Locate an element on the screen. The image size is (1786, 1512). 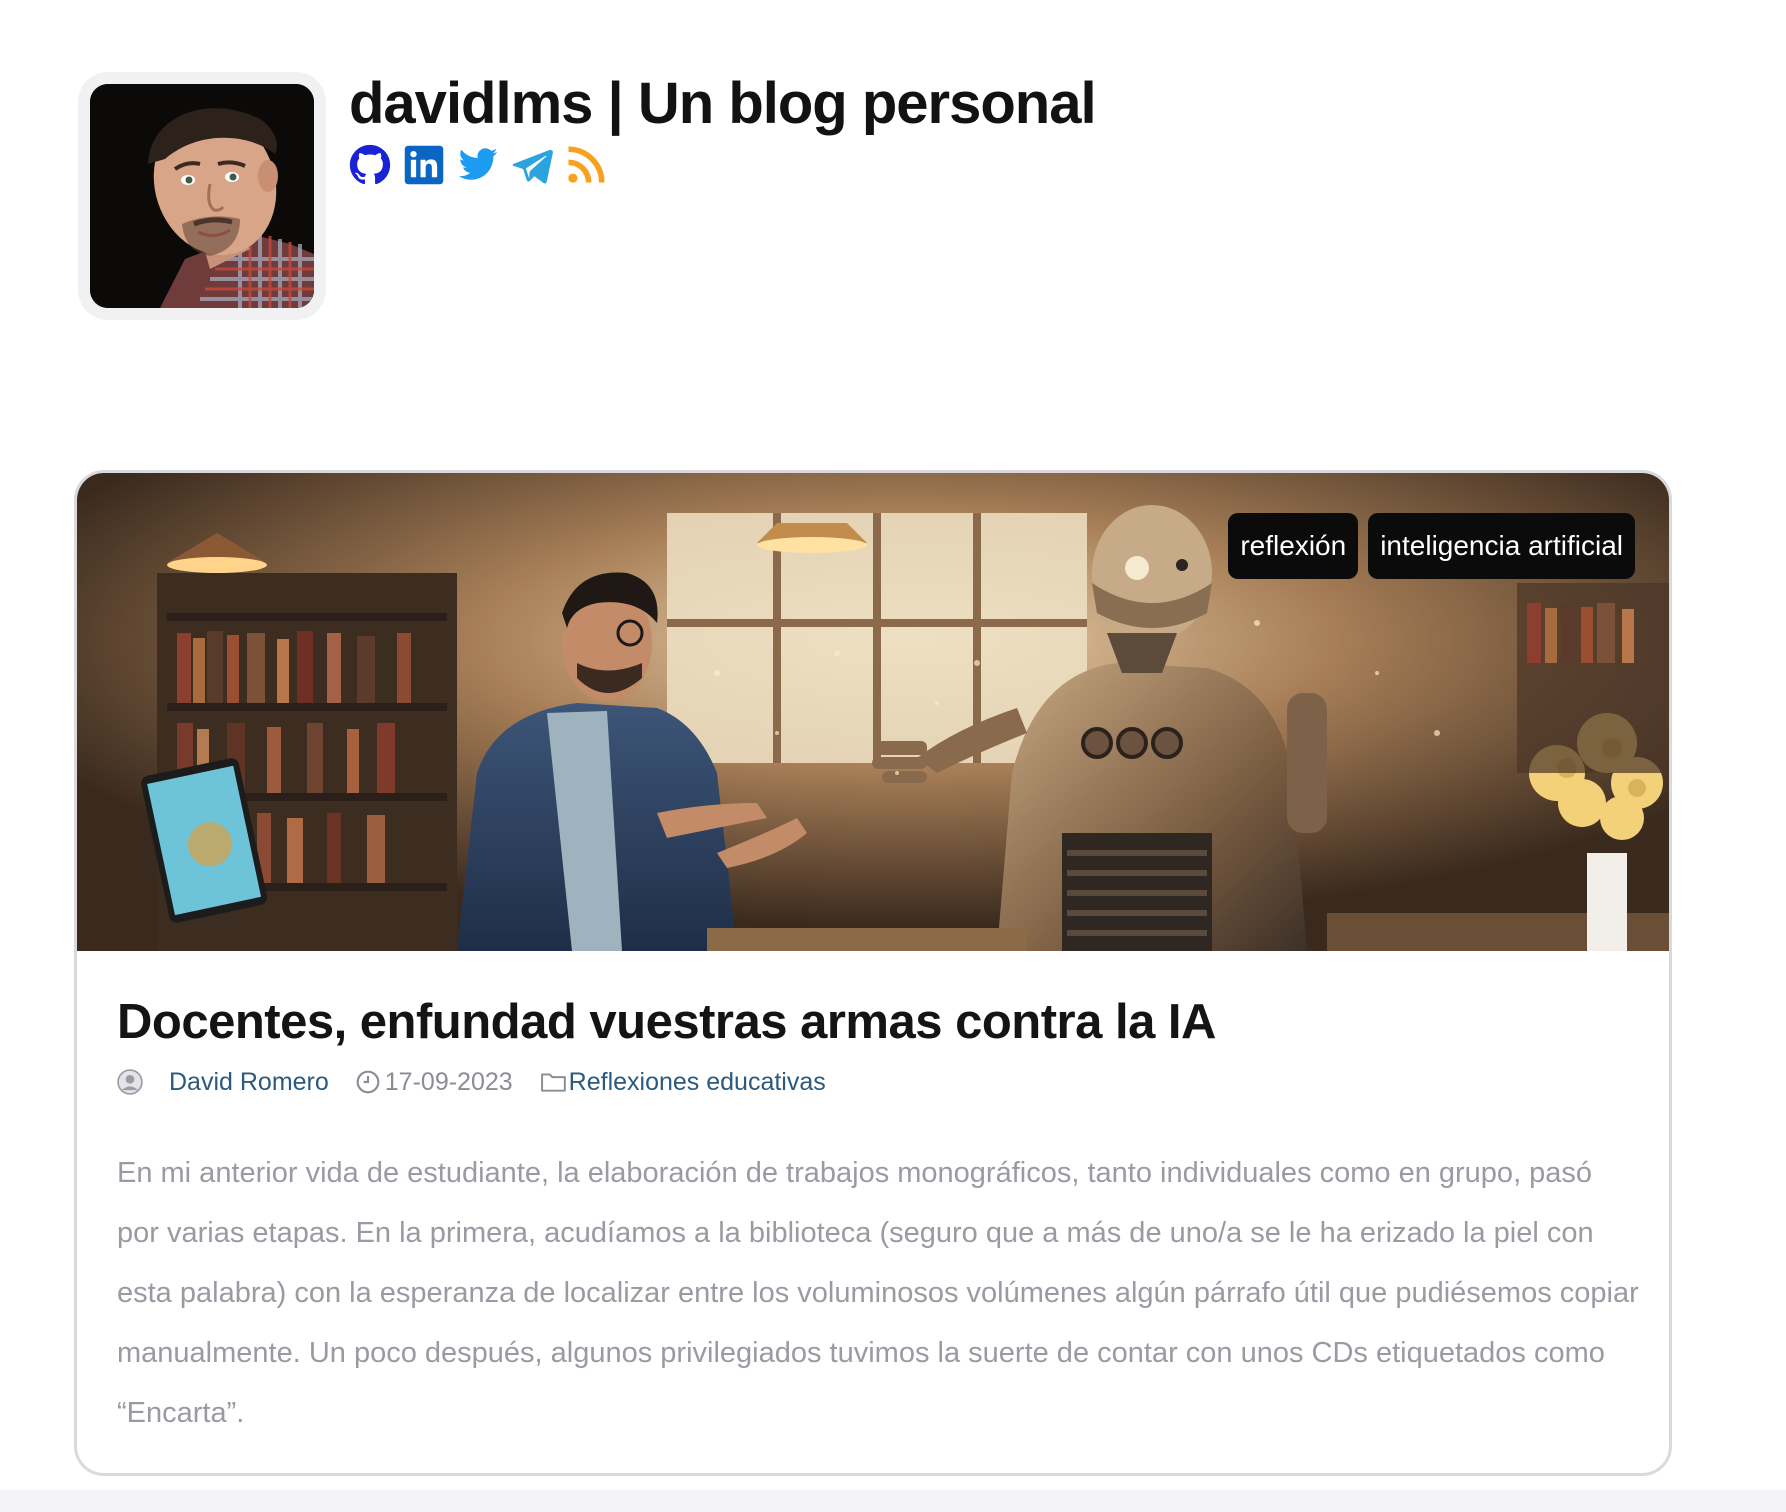
avatar is located at coordinates (202, 196).